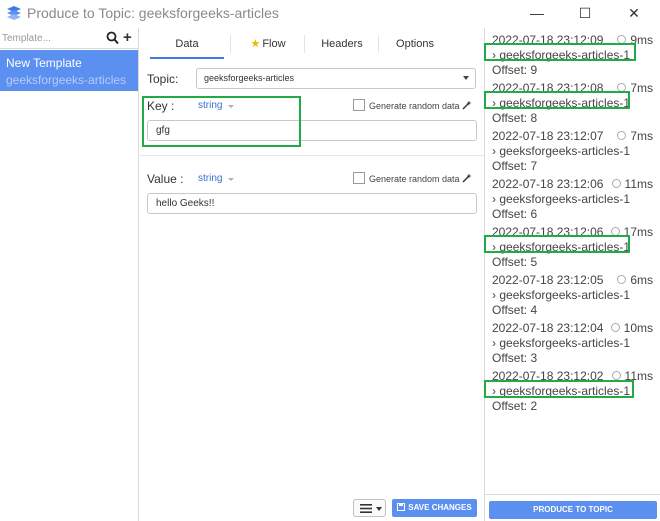 The height and width of the screenshot is (521, 660). Describe the element at coordinates (573, 510) in the screenshot. I see `produce-to-topic-button: PRODUCE TO TOPIC` at that location.